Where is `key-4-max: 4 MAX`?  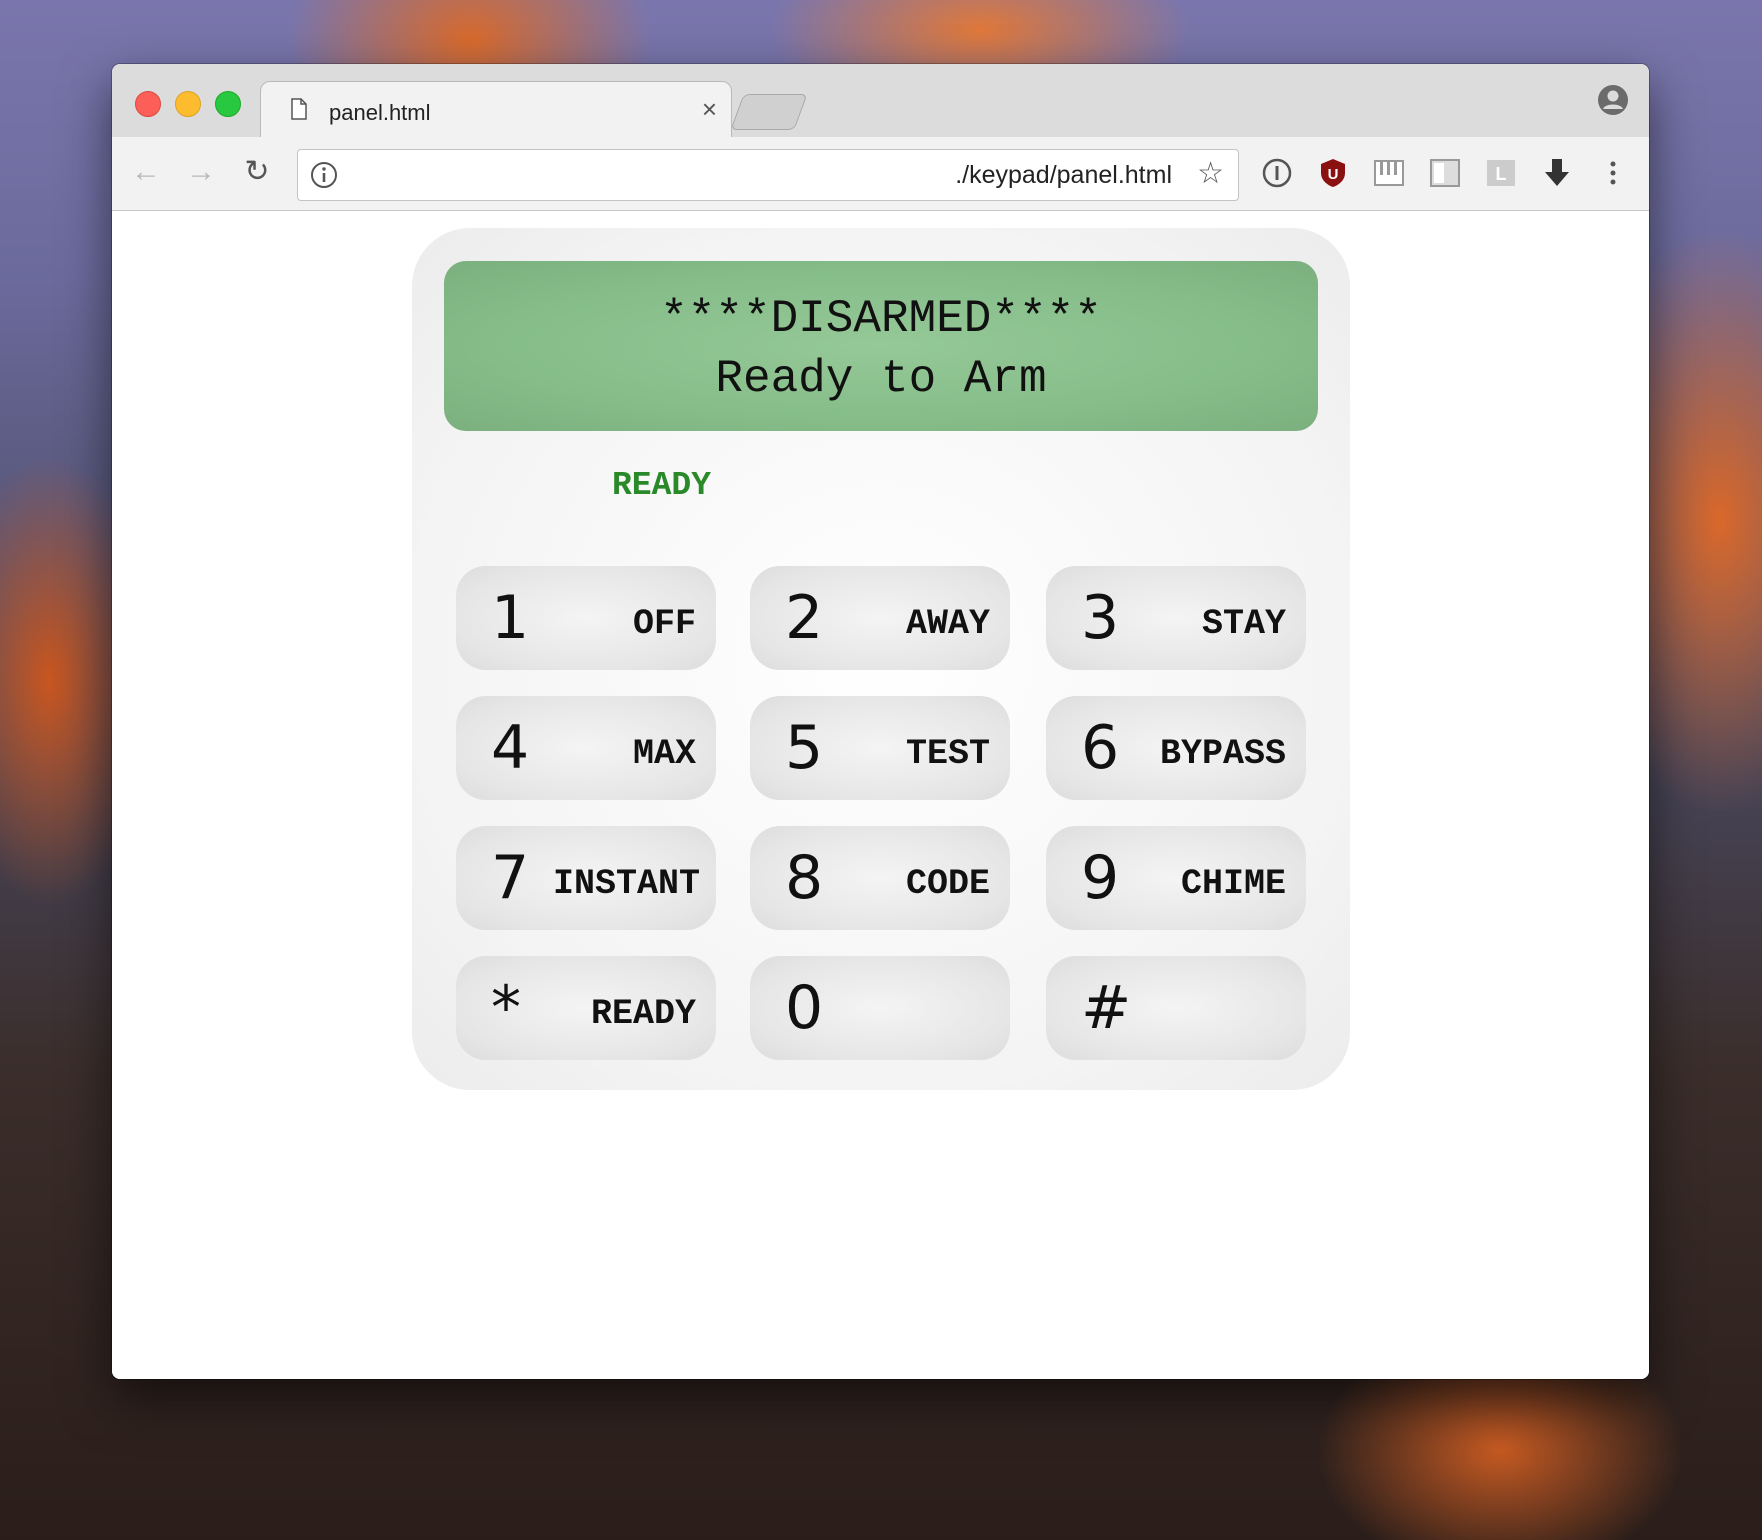
key-4-max: 4 MAX is located at coordinates (586, 748).